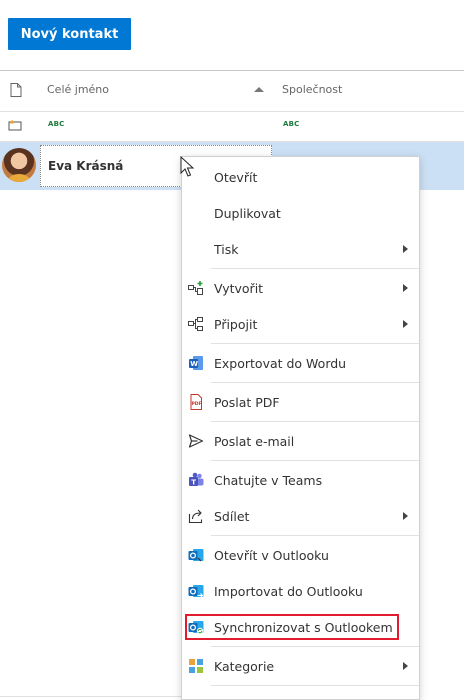  What do you see at coordinates (300, 516) in the screenshot?
I see `menu-item-share: Sdílet` at bounding box center [300, 516].